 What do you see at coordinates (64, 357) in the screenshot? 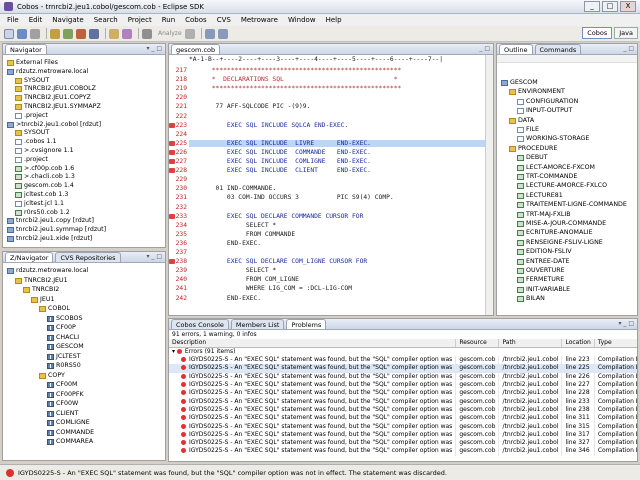
I see `znavigator-item: JCLTEST` at bounding box center [64, 357].